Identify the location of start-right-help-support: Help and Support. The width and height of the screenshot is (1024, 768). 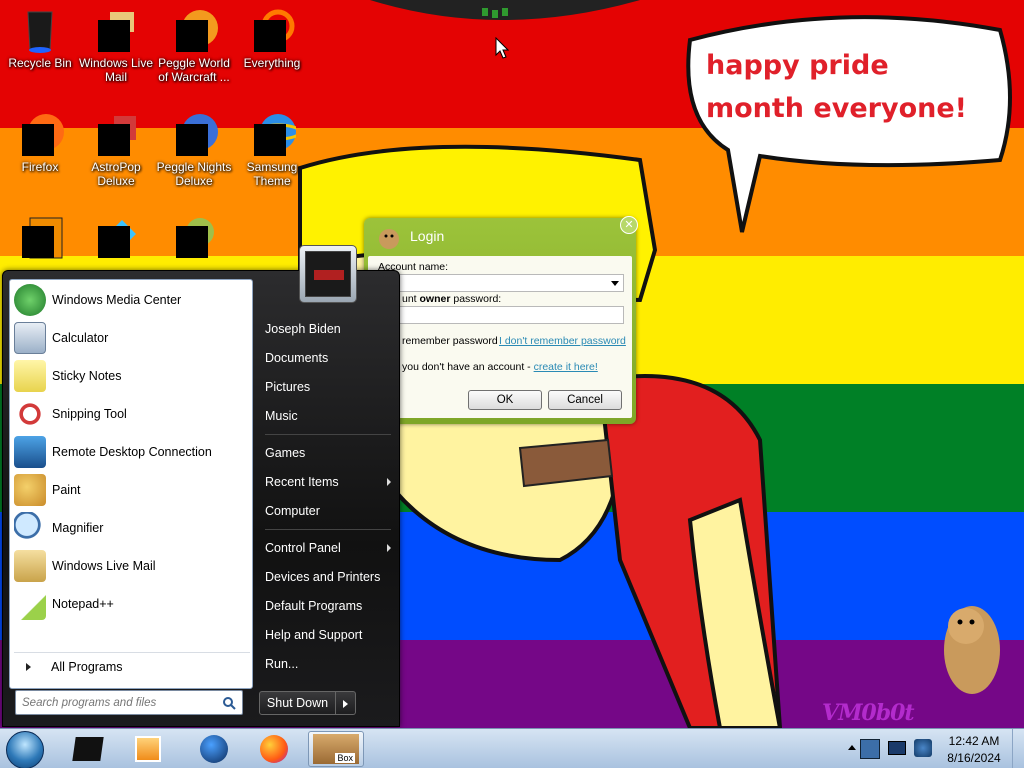
(327, 634).